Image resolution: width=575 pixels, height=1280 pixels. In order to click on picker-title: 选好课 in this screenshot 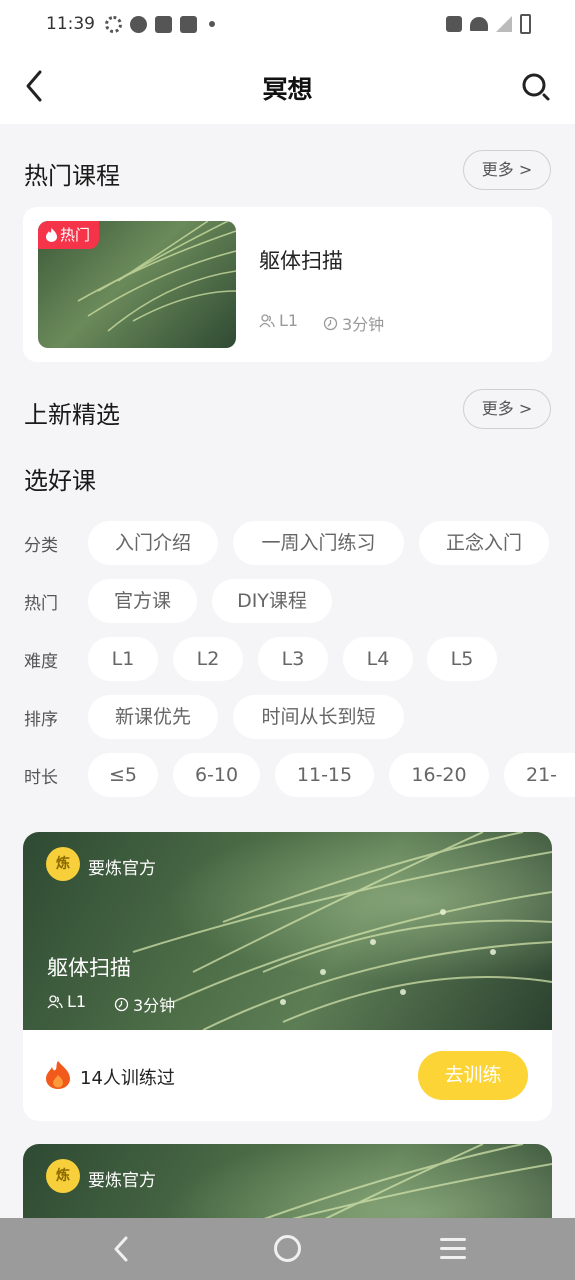, I will do `click(60, 481)`.